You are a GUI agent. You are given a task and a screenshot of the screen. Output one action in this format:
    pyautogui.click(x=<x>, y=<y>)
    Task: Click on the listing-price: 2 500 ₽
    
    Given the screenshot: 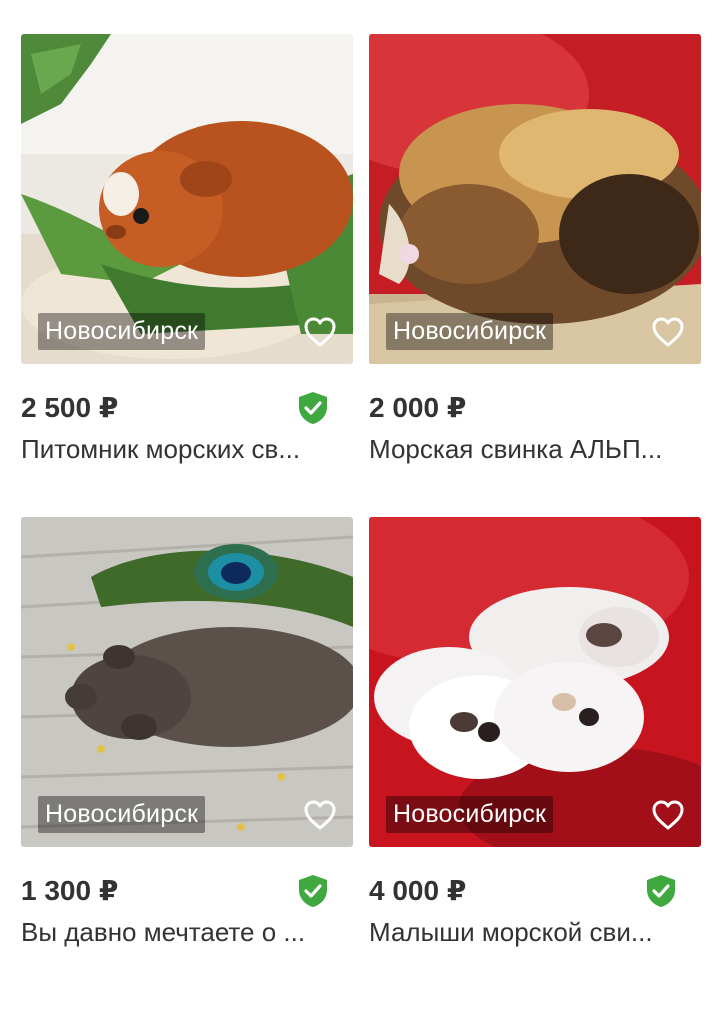 What is the action you would take?
    pyautogui.click(x=70, y=407)
    